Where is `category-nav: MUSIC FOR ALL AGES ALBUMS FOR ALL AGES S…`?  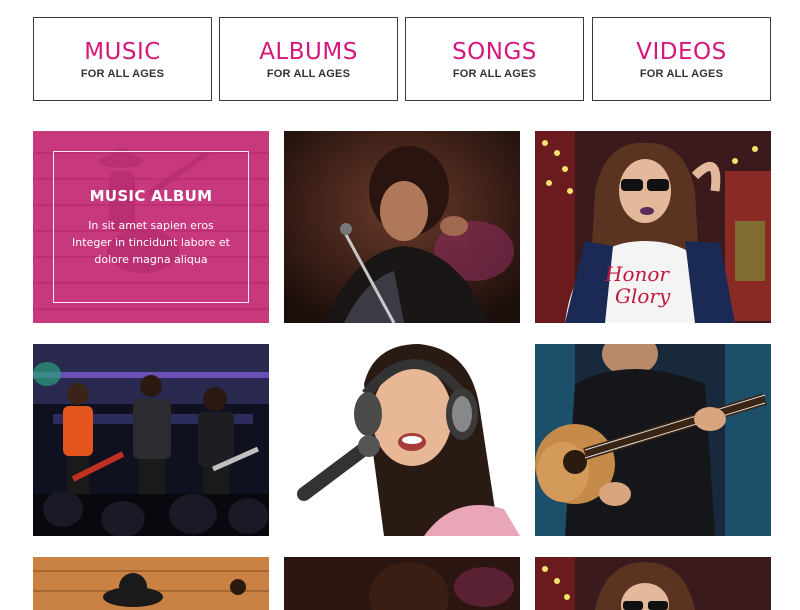 category-nav: MUSIC FOR ALL AGES ALBUMS FOR ALL AGES S… is located at coordinates (402, 59).